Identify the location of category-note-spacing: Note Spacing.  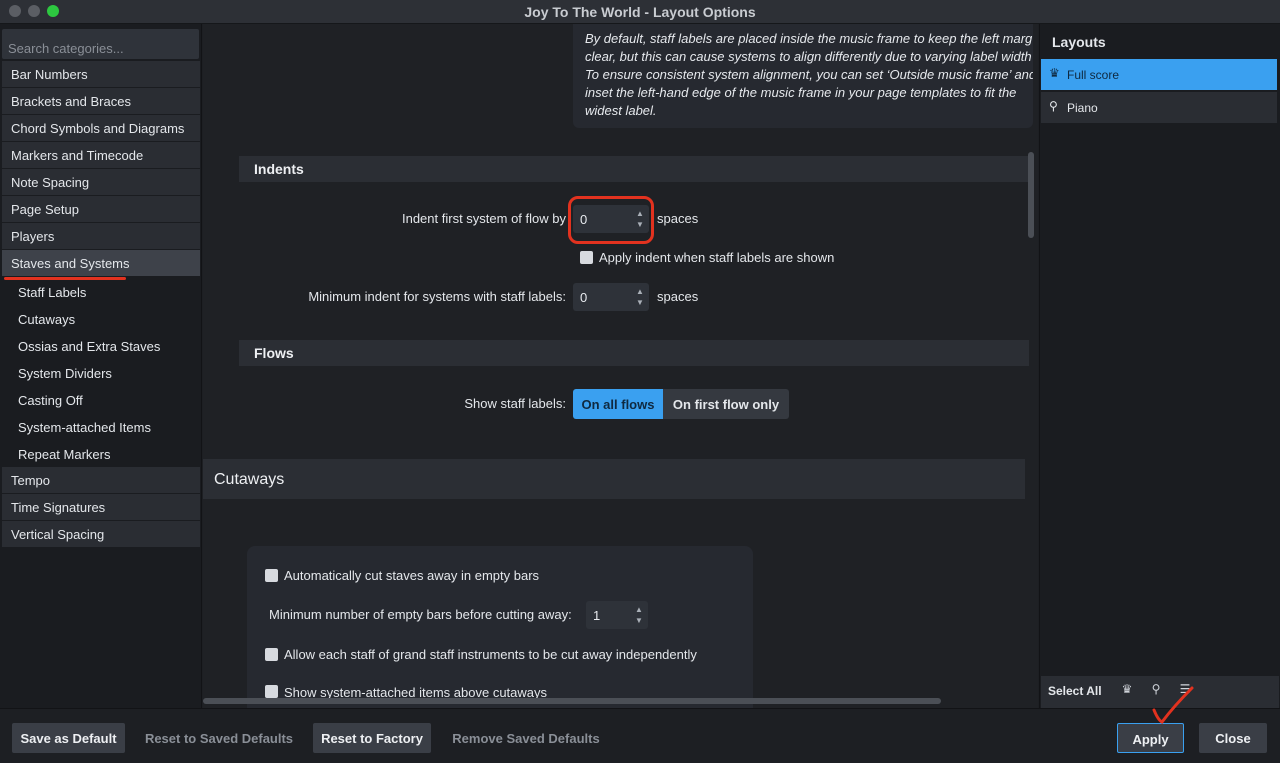
(101, 182).